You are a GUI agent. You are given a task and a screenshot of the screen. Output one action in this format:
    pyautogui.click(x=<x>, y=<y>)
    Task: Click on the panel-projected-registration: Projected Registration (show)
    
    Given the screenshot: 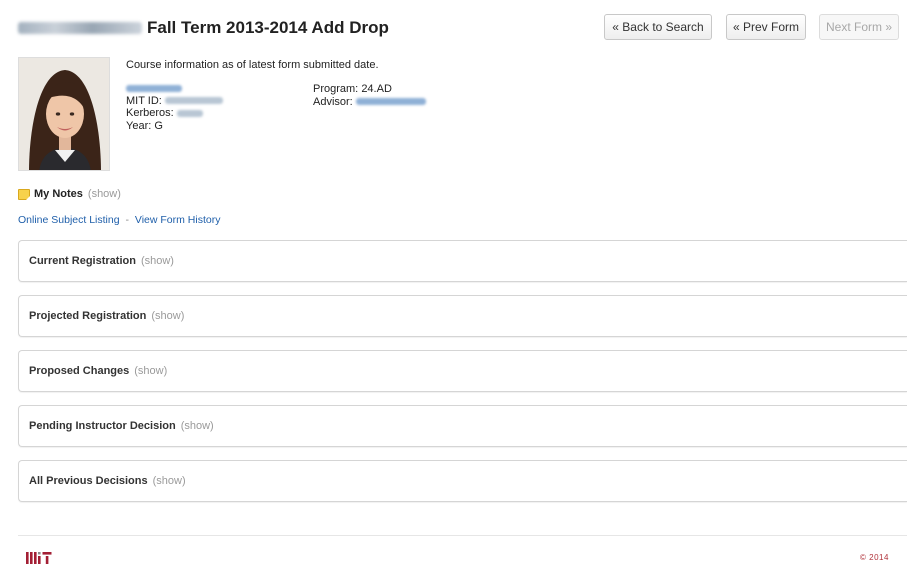 What is the action you would take?
    pyautogui.click(x=462, y=316)
    